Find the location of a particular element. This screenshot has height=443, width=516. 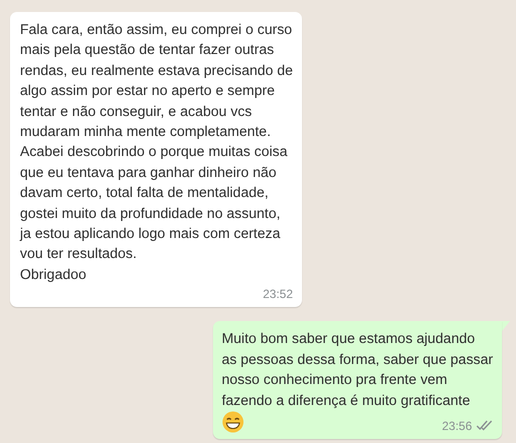

message-time: 23:52 is located at coordinates (277, 294).